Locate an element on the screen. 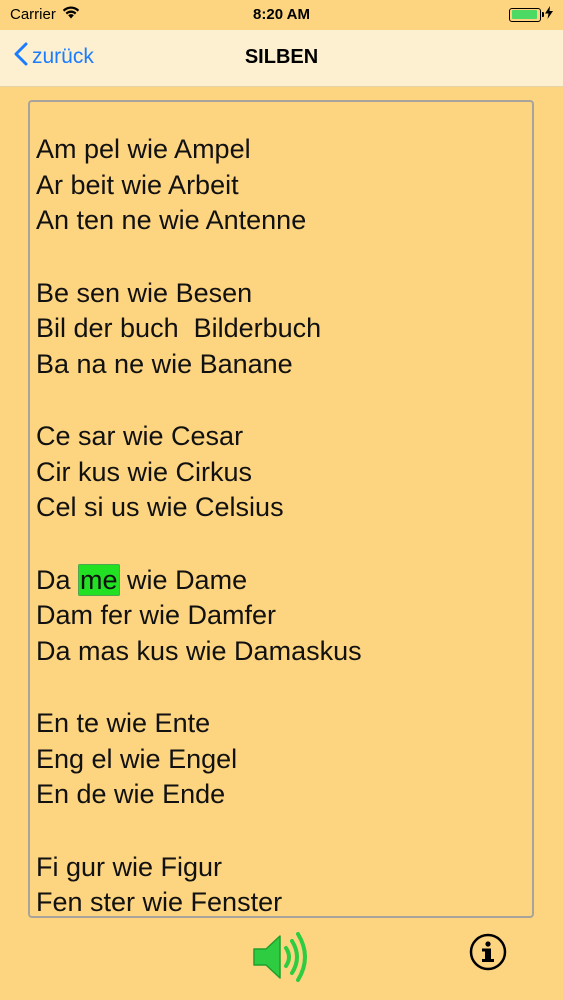 Image resolution: width=563 pixels, height=1000 pixels. status-time: 8:20 AM is located at coordinates (281, 14).